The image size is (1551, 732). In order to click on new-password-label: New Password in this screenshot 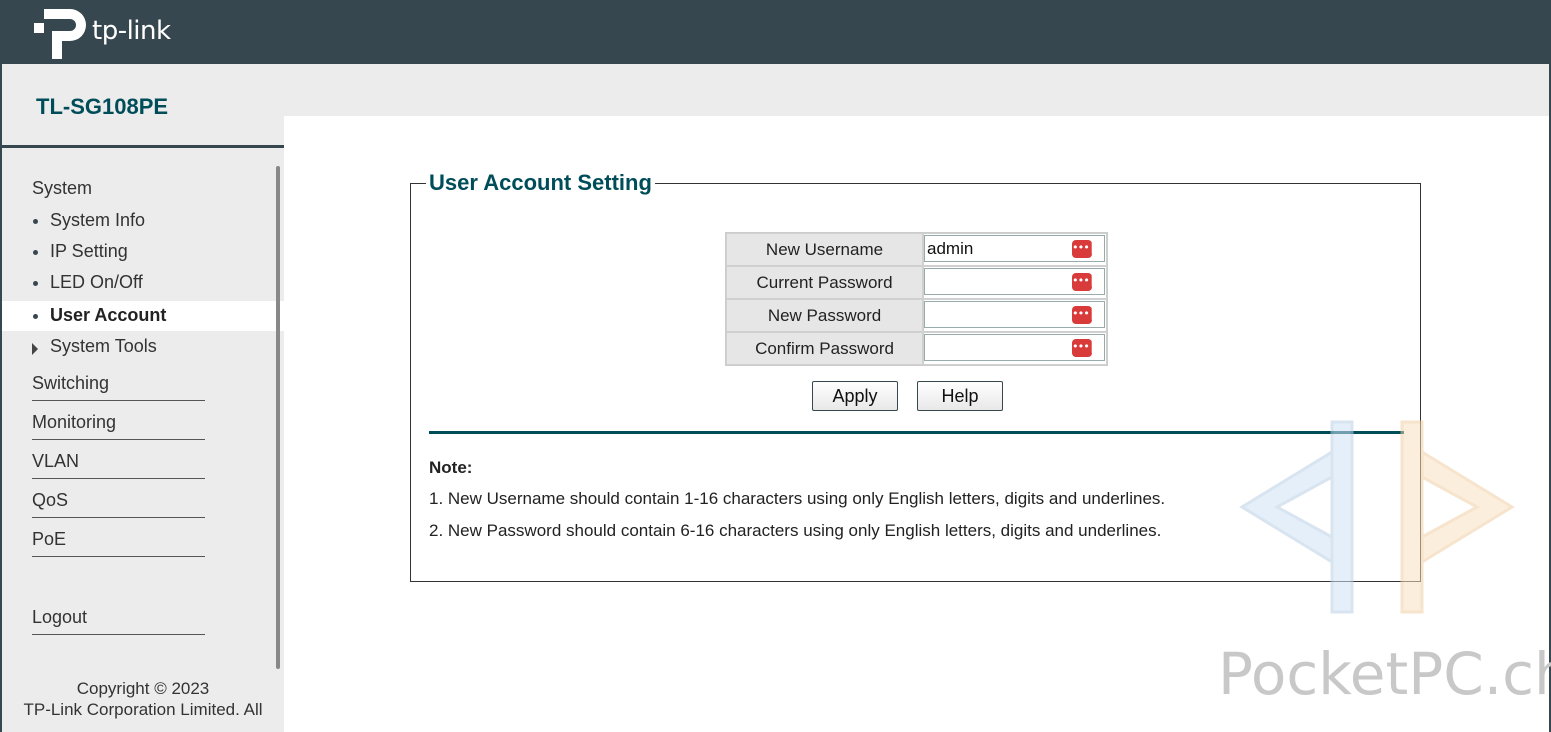, I will do `click(824, 315)`.